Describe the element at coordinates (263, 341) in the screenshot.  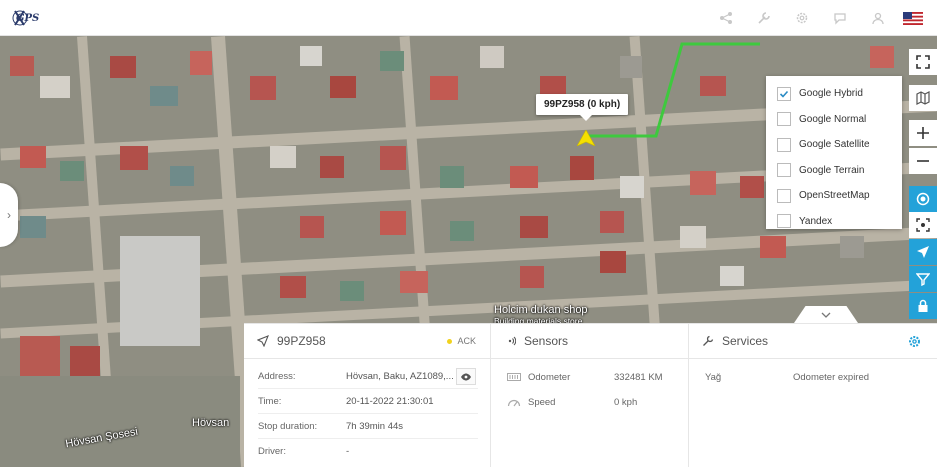
I see `navigation-arrow-icon` at that location.